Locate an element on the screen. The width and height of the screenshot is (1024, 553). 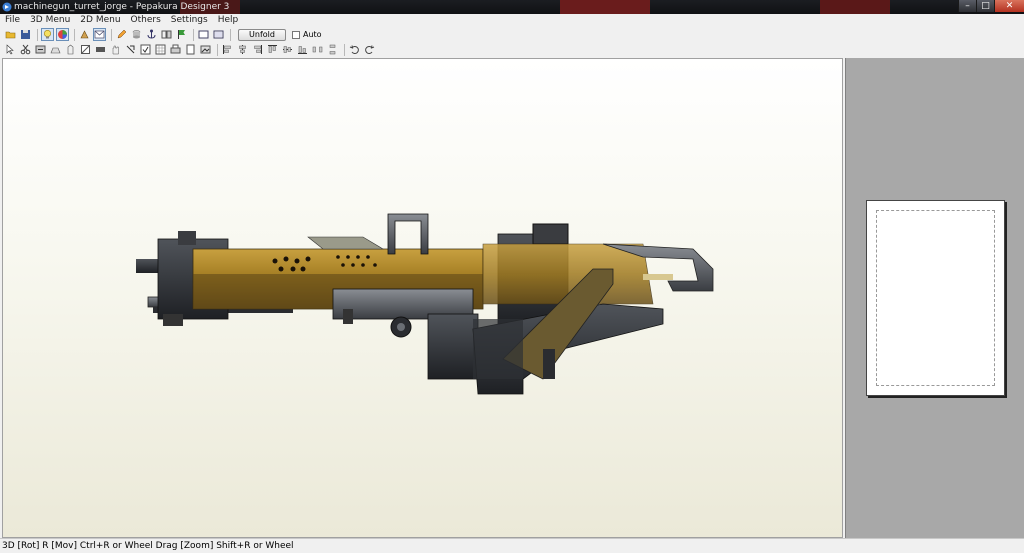
split-window-icon is located at coordinates (218, 34).